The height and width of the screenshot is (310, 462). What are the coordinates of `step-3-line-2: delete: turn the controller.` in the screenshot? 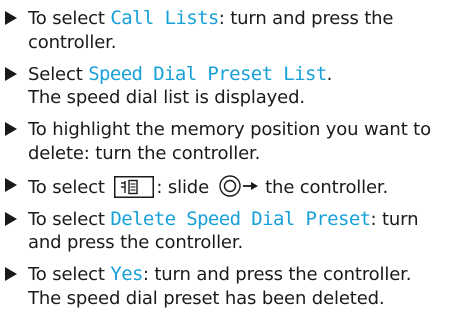 It's located at (242, 154).